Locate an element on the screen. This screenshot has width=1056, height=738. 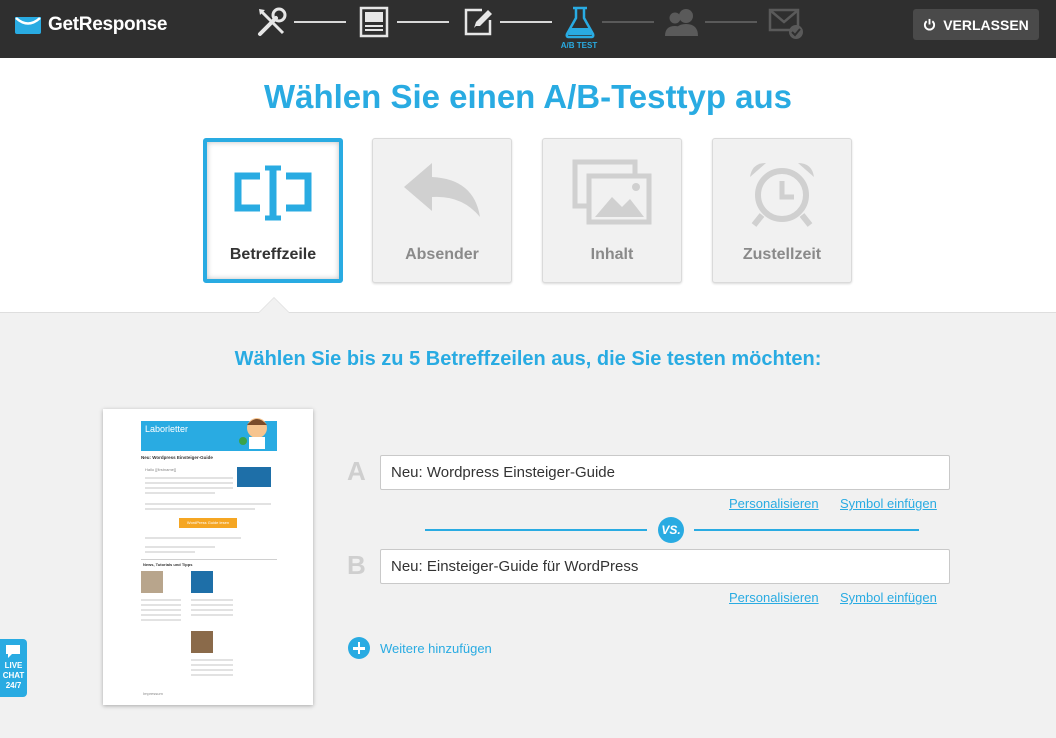
live-chat-button: LIVE CHAT 24/7 is located at coordinates (13, 668).